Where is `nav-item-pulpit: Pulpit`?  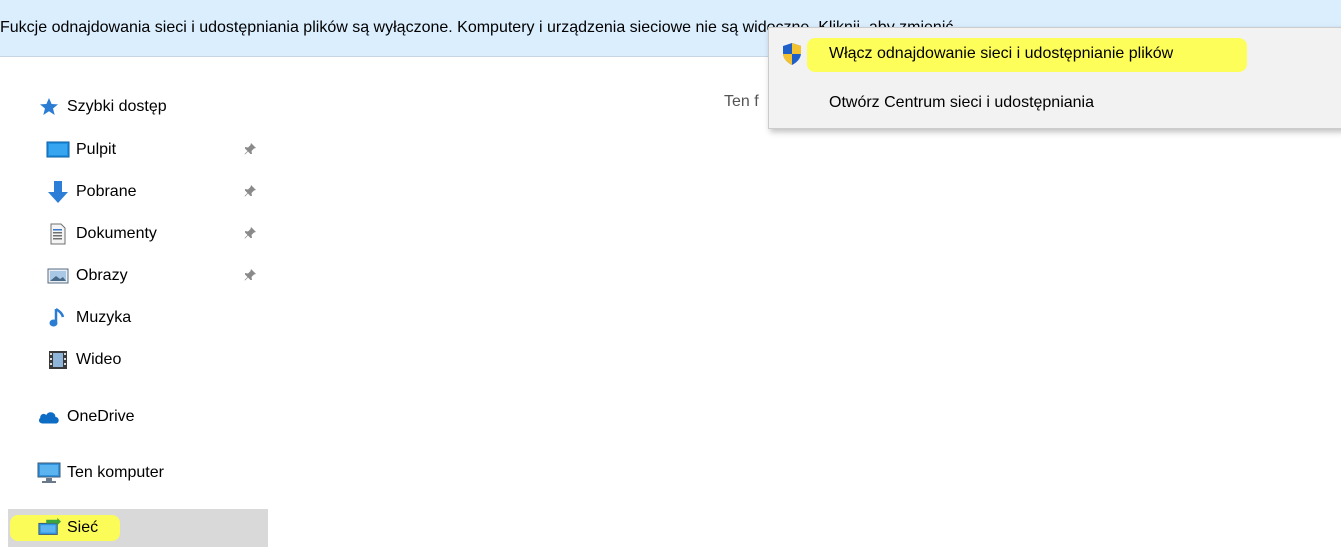 nav-item-pulpit: Pulpit is located at coordinates (134, 150).